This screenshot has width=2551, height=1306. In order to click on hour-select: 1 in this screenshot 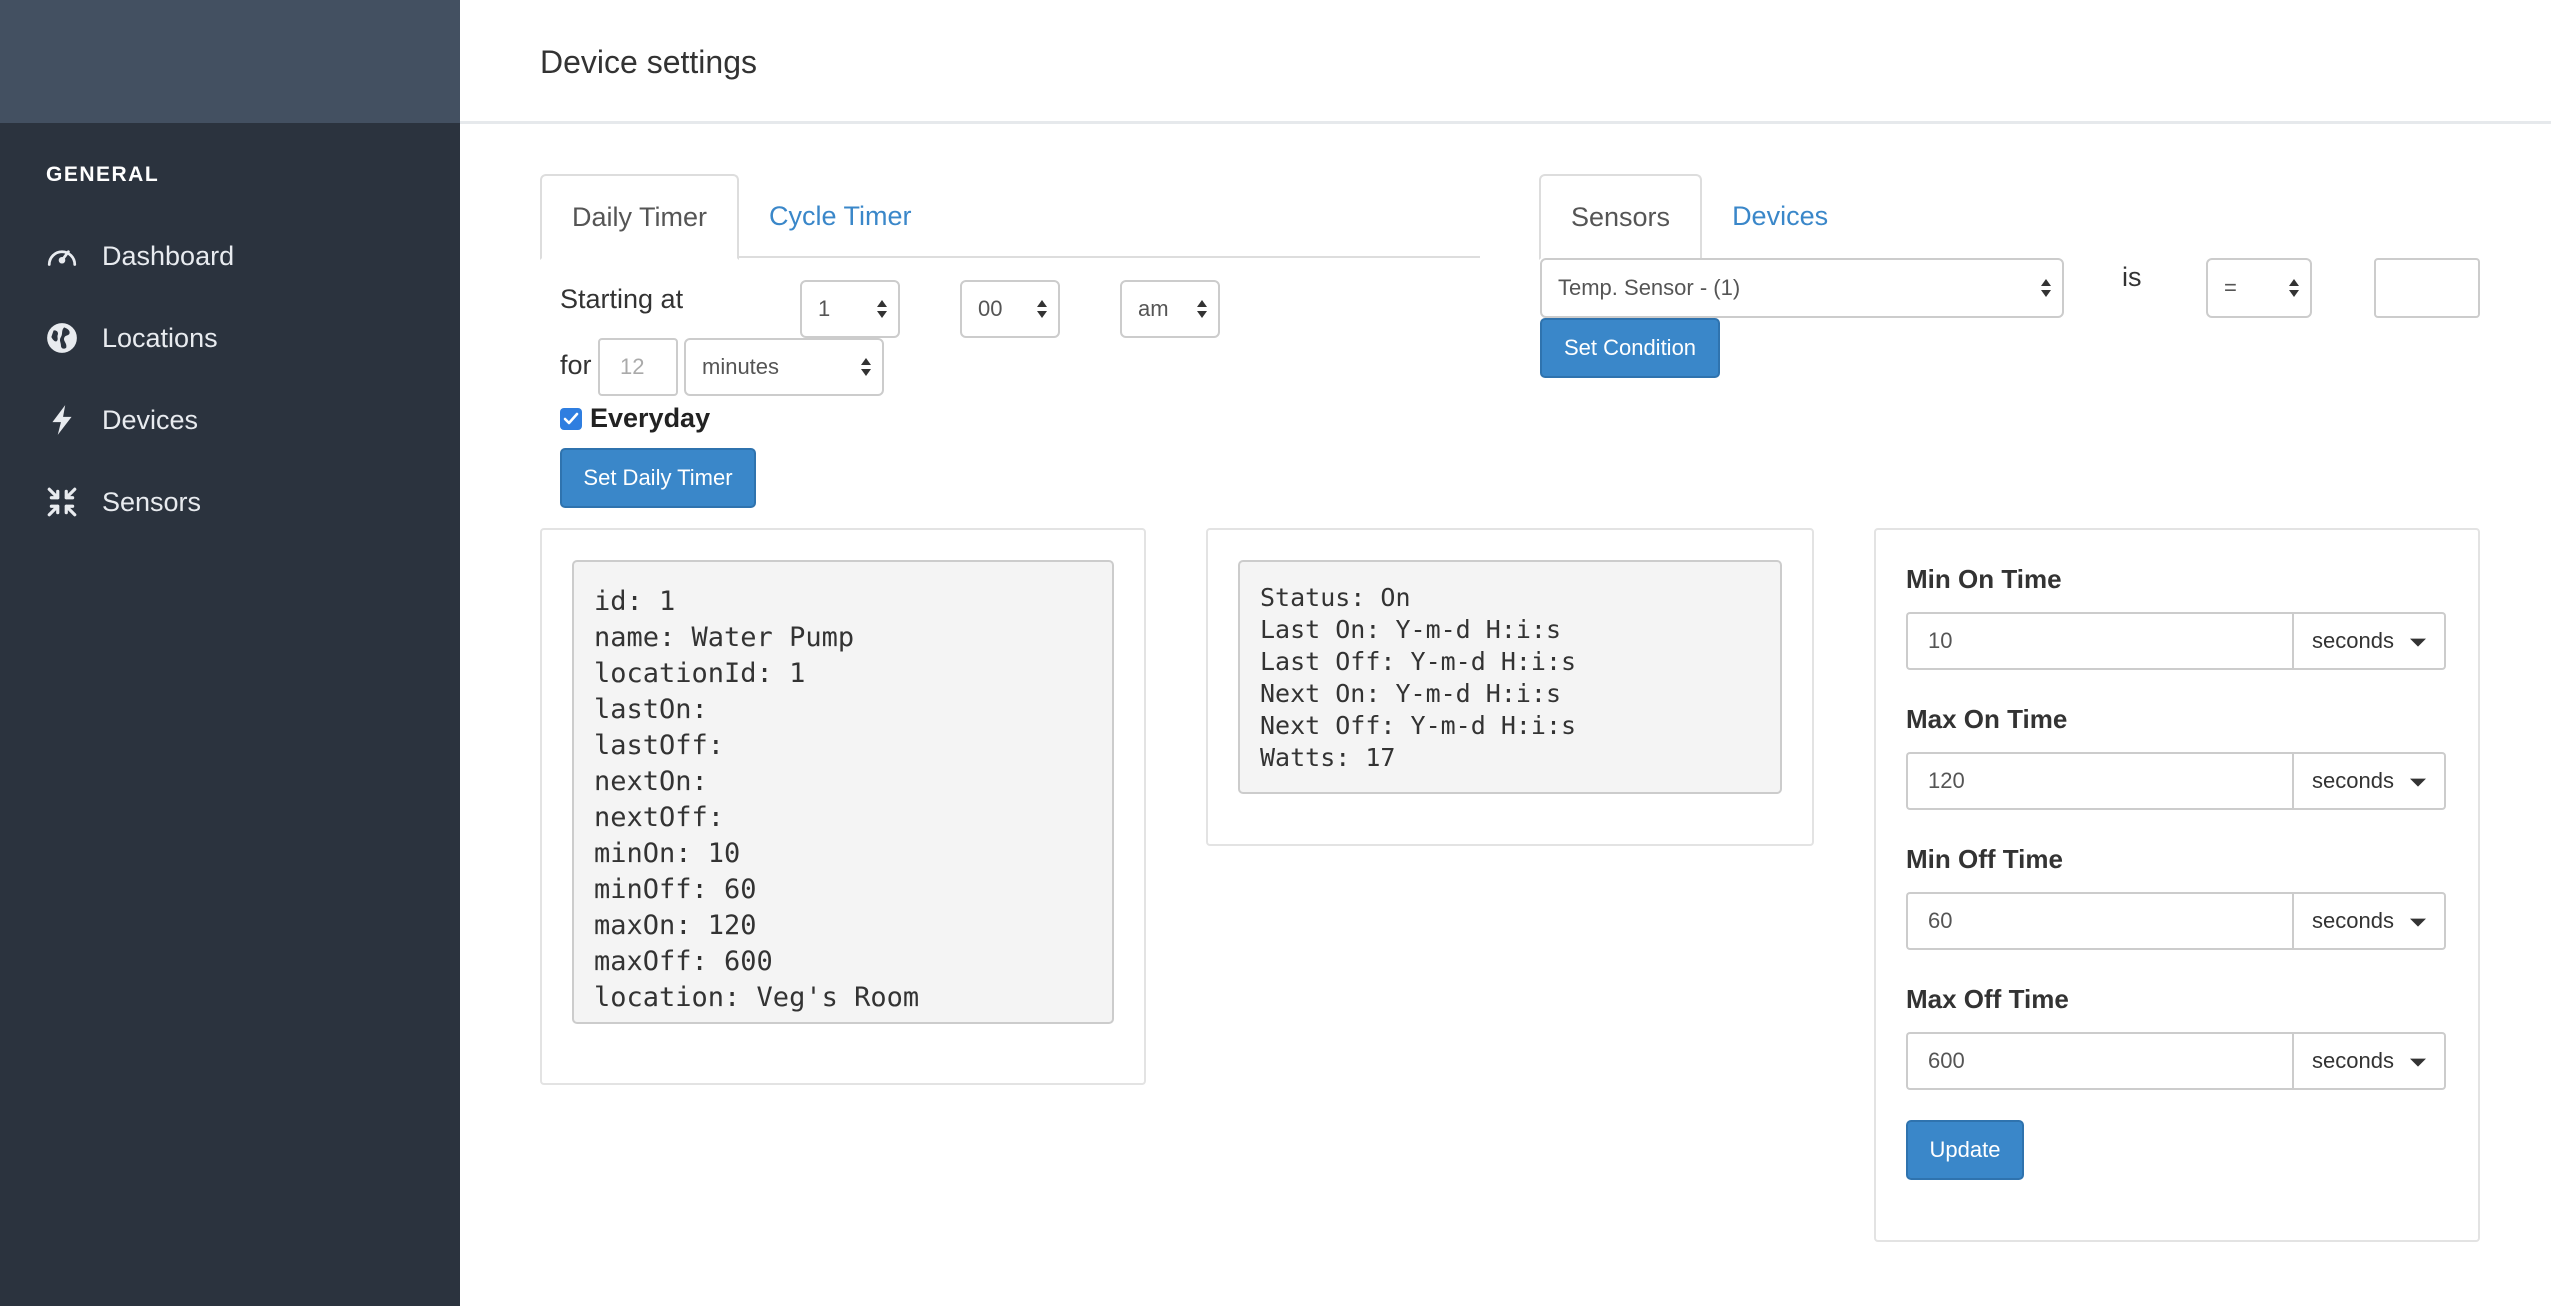, I will do `click(850, 309)`.